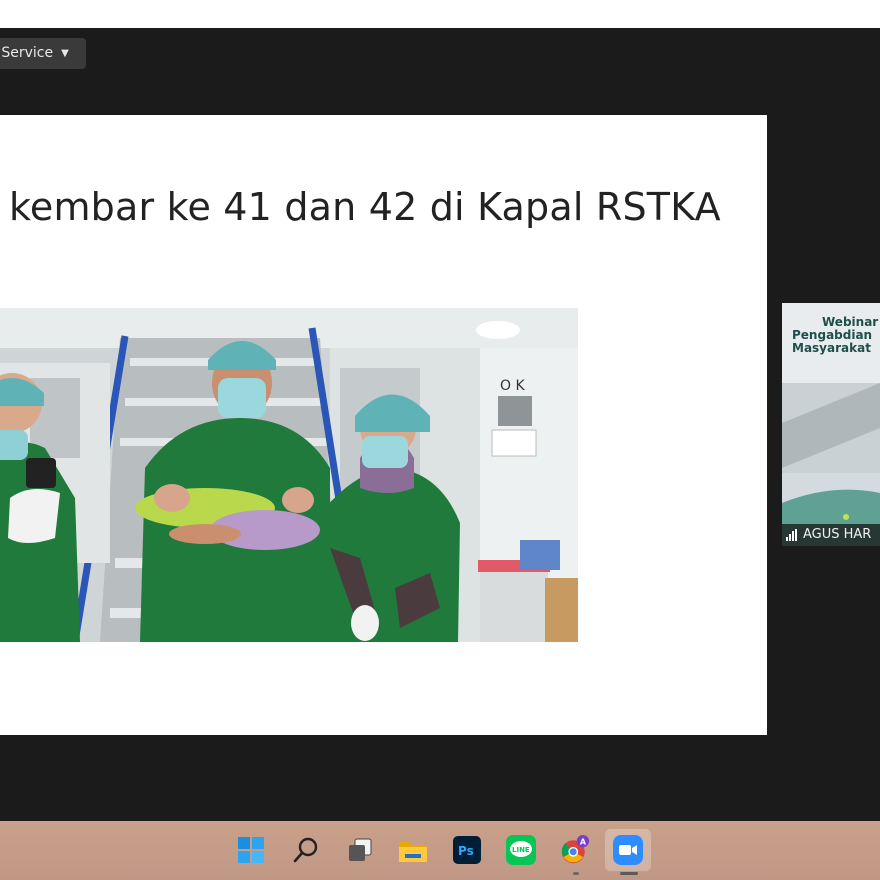 The height and width of the screenshot is (880, 880). Describe the element at coordinates (831, 424) in the screenshot. I see `participant-video-thumbnail: Webinar Pengabdian Masyarakat` at that location.